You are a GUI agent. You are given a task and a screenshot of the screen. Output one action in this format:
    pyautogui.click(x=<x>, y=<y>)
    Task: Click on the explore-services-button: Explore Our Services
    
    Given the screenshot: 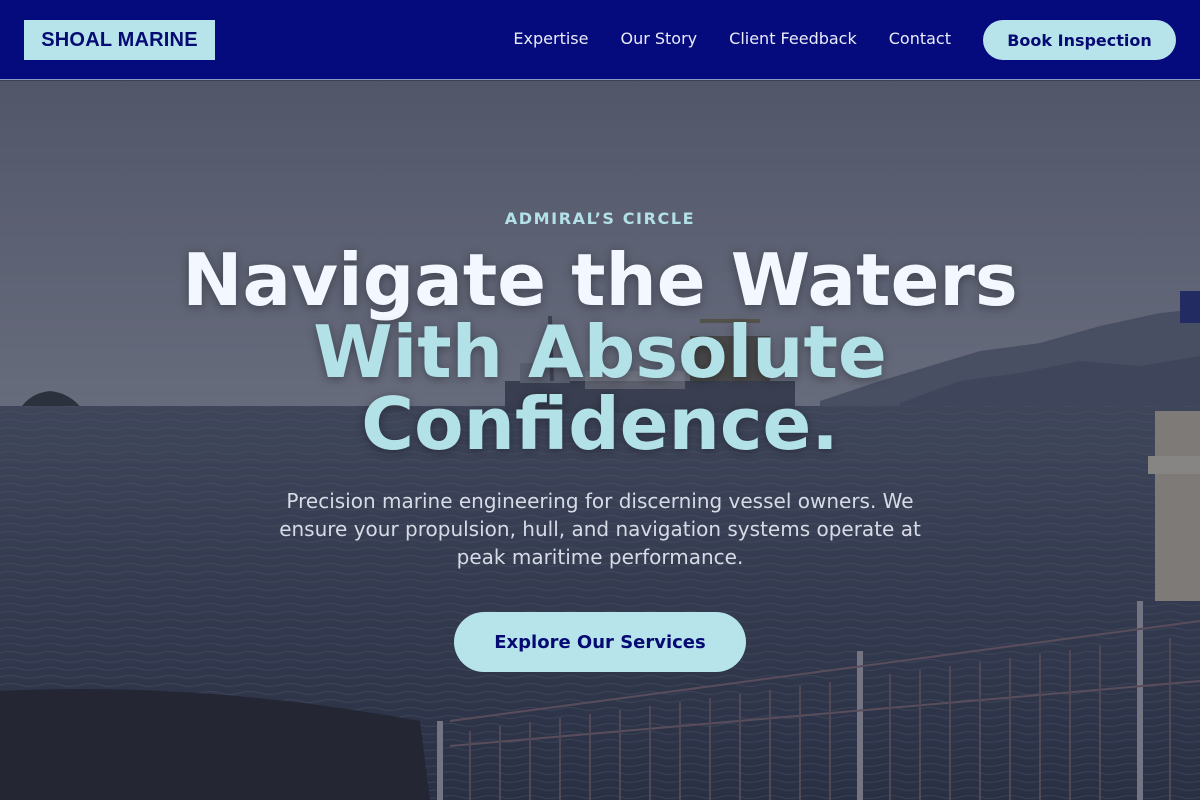 What is the action you would take?
    pyautogui.click(x=600, y=642)
    